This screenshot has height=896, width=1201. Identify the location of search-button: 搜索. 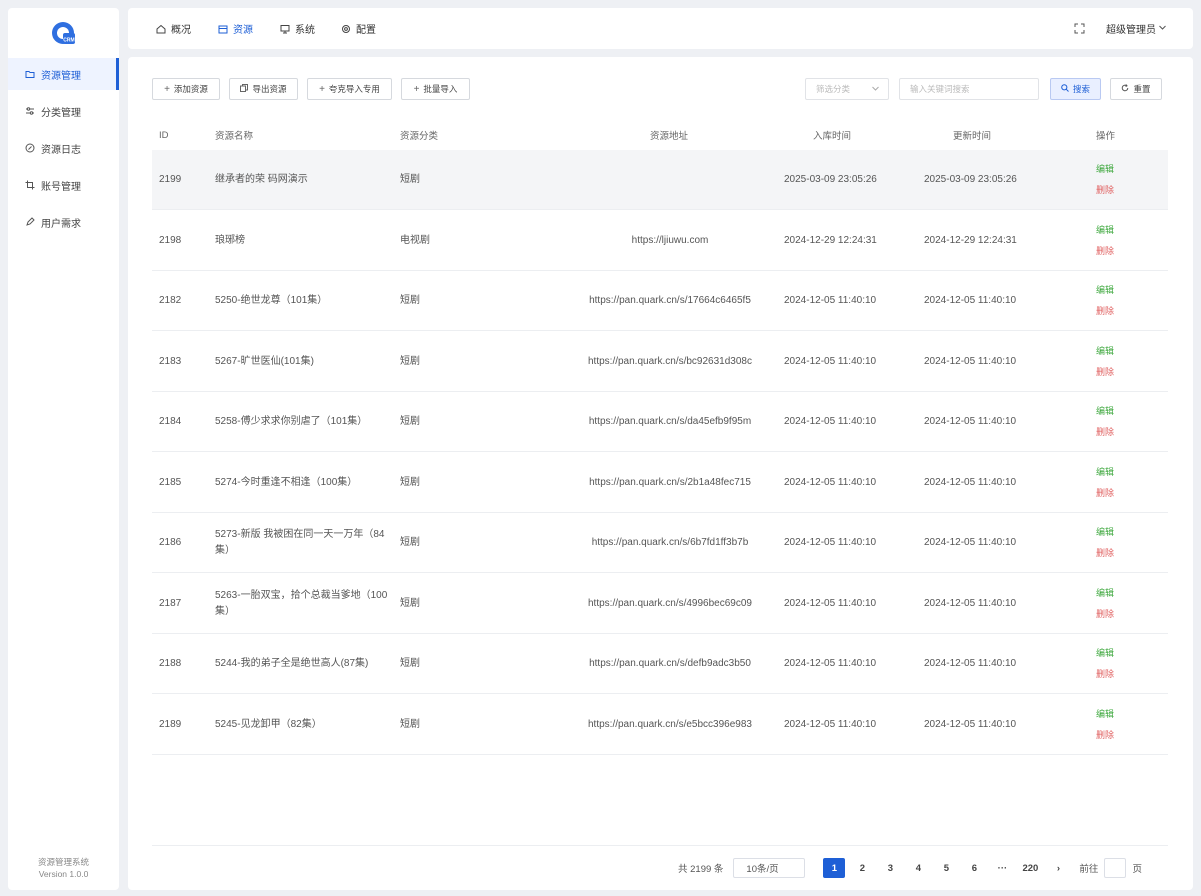
(1075, 89).